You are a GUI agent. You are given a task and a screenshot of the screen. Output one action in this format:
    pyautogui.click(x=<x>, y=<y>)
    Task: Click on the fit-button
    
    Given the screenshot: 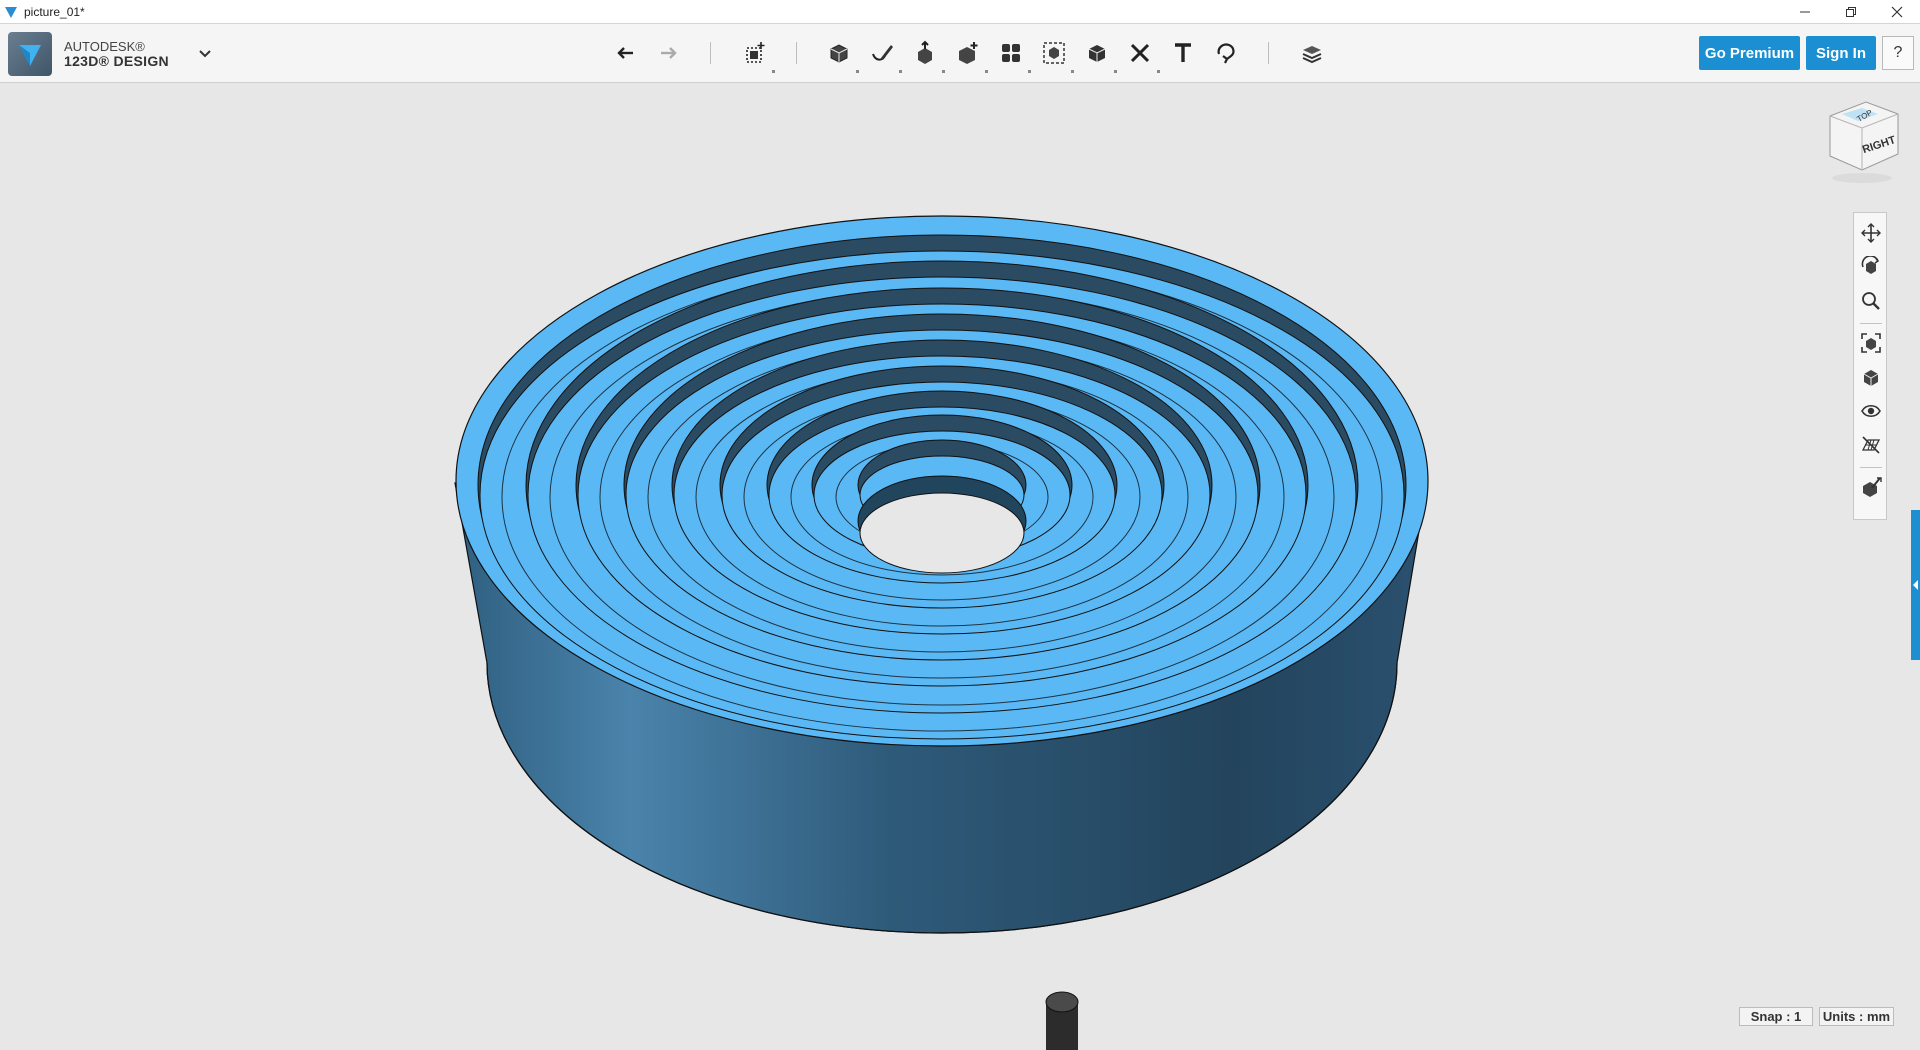 What is the action you would take?
    pyautogui.click(x=1871, y=343)
    